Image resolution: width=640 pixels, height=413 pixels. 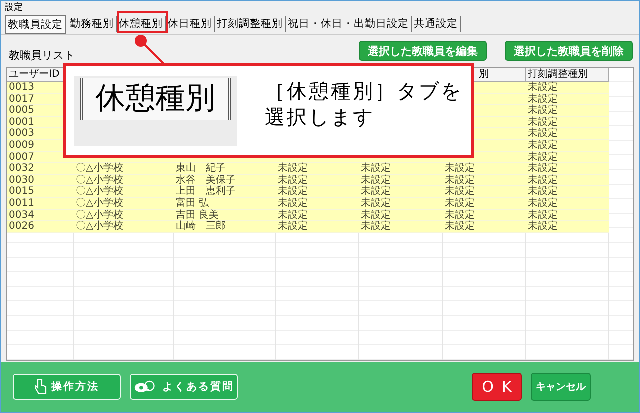 I want to click on table-cell: 0005, so click(x=21, y=110).